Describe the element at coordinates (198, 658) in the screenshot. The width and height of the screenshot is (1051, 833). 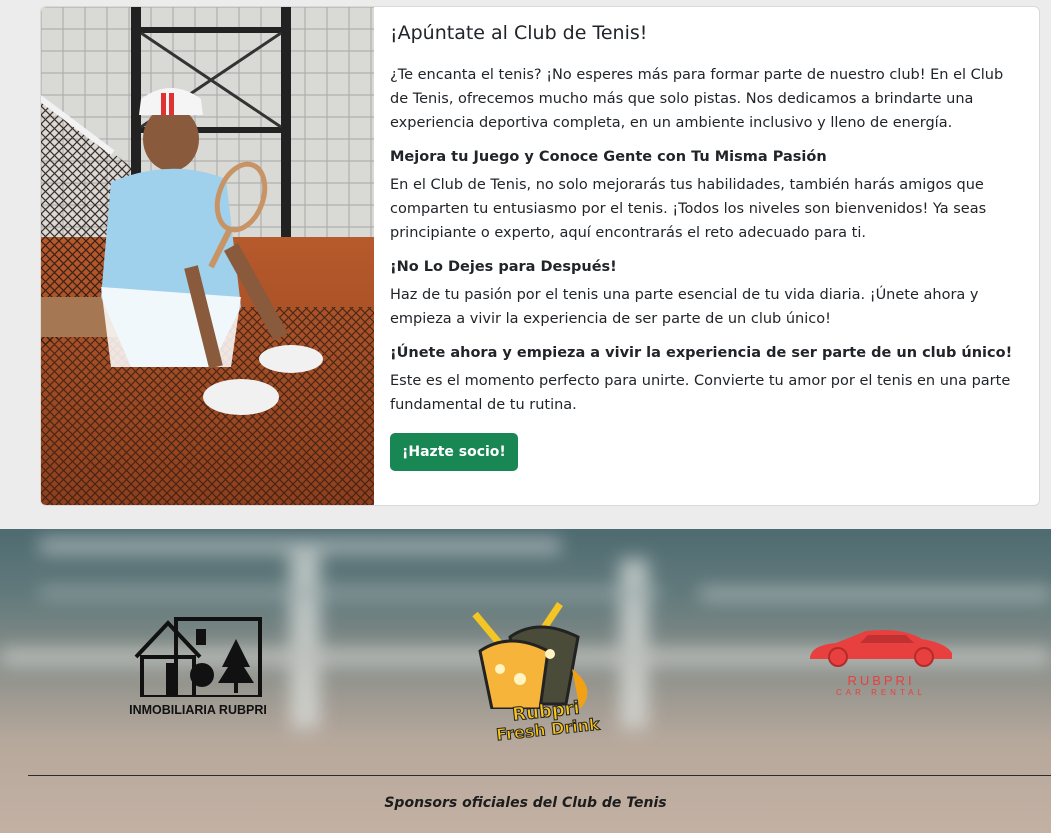
I see `house-icon` at that location.